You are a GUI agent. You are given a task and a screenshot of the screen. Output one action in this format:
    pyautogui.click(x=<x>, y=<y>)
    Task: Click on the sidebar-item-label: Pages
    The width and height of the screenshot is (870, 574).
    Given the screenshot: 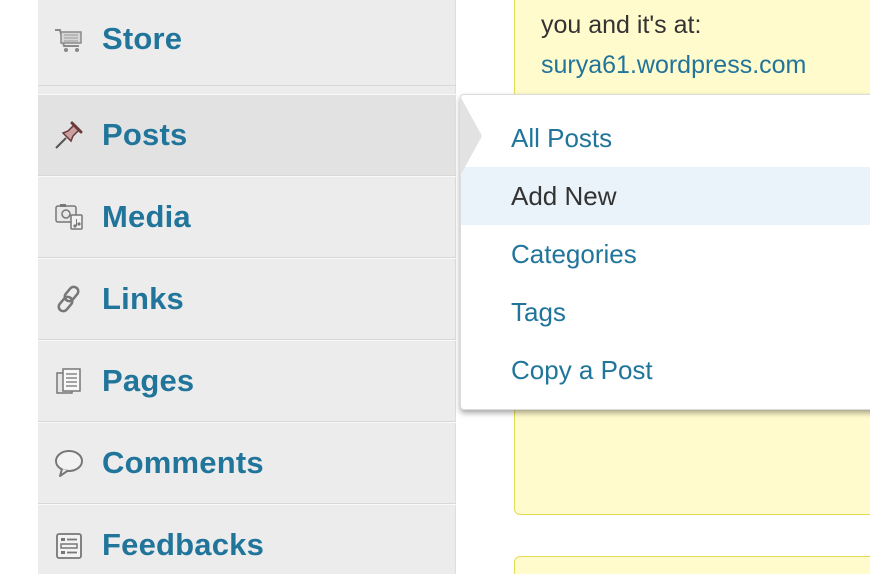 What is the action you would take?
    pyautogui.click(x=148, y=380)
    